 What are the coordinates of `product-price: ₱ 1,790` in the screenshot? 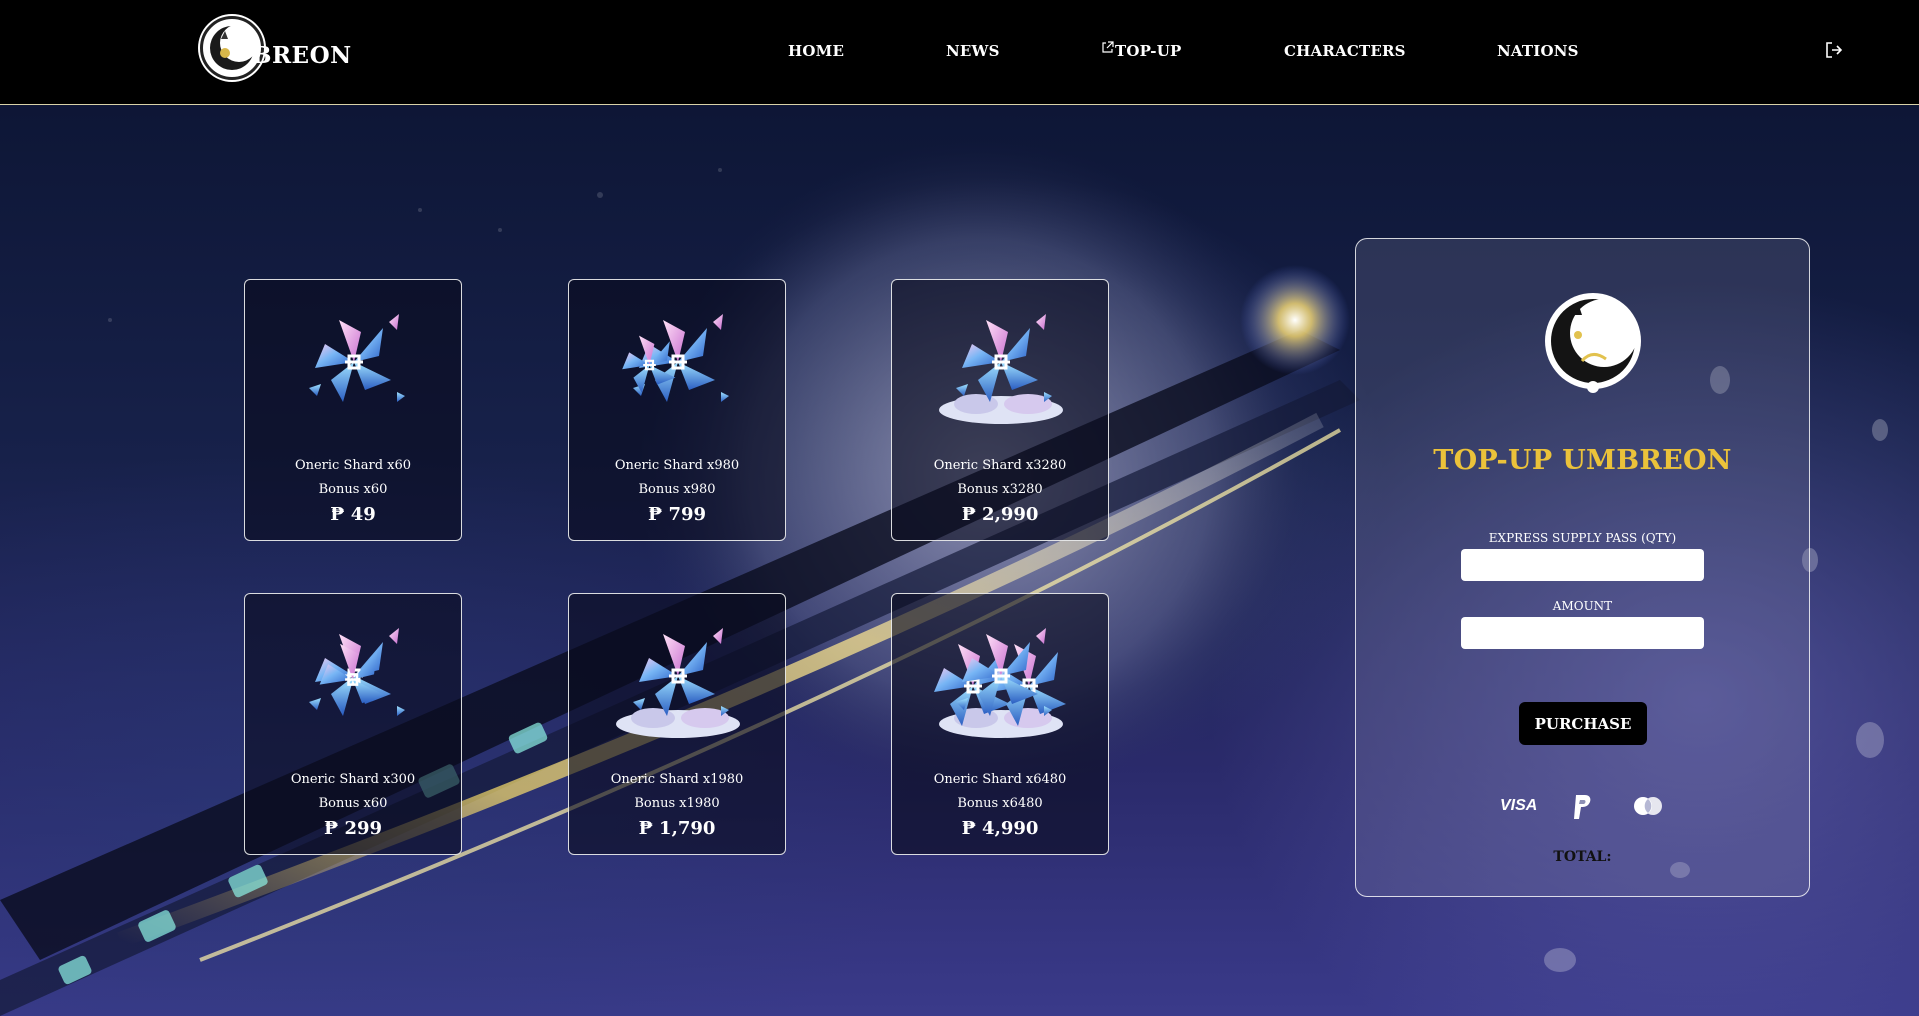 It's located at (677, 828).